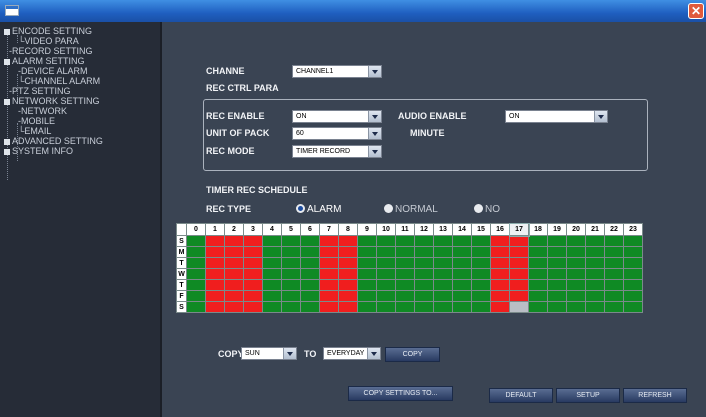 The height and width of the screenshot is (417, 706). Describe the element at coordinates (352, 353) in the screenshot. I see `copy-to-select: EVERYDAY` at that location.